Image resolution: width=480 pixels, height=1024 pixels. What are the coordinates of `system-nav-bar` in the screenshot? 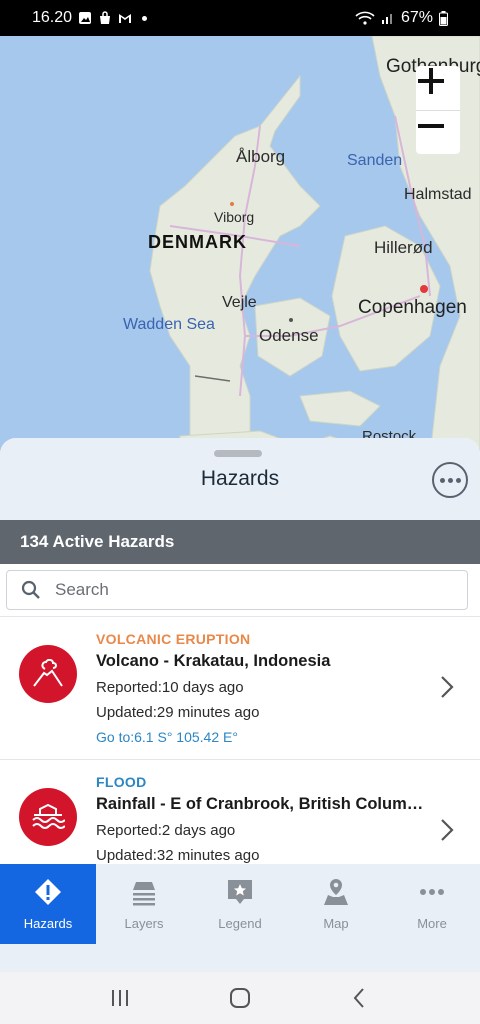 It's located at (240, 998).